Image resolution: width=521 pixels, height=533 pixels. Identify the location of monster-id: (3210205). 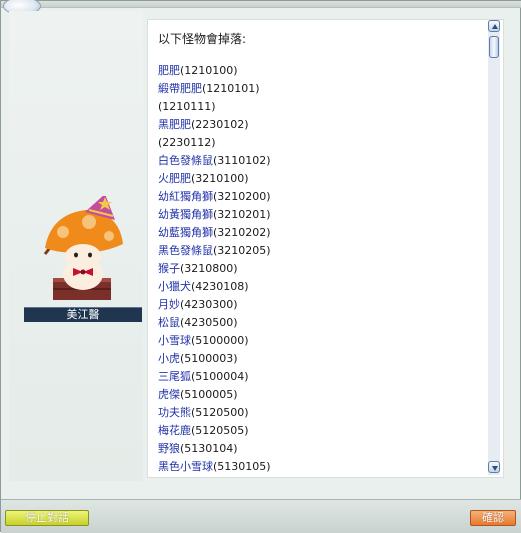
(242, 250).